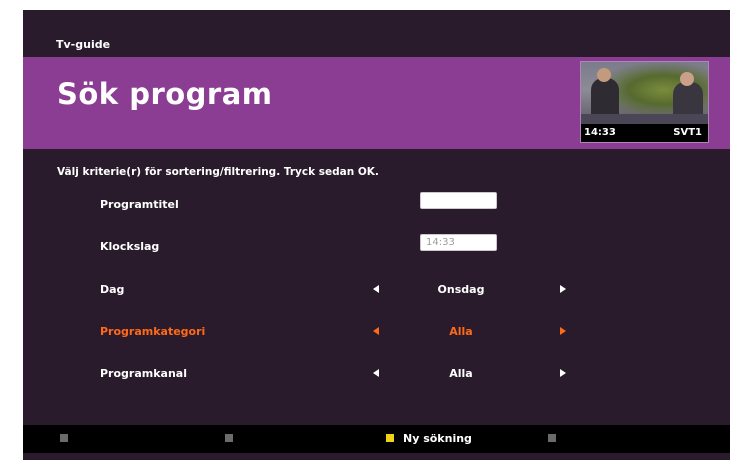  Describe the element at coordinates (458, 200) in the screenshot. I see `programtitel-input` at that location.